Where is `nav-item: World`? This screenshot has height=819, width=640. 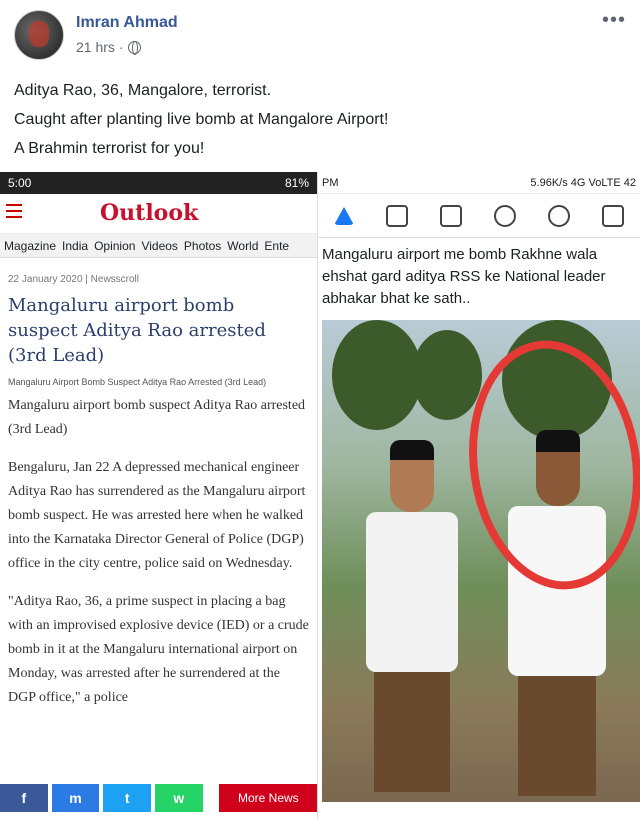 nav-item: World is located at coordinates (242, 246).